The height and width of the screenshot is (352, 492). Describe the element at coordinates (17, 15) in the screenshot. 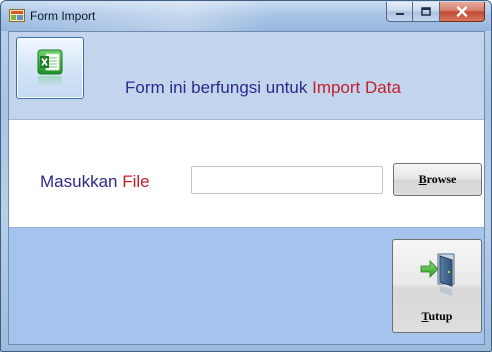

I see `app-icon` at that location.